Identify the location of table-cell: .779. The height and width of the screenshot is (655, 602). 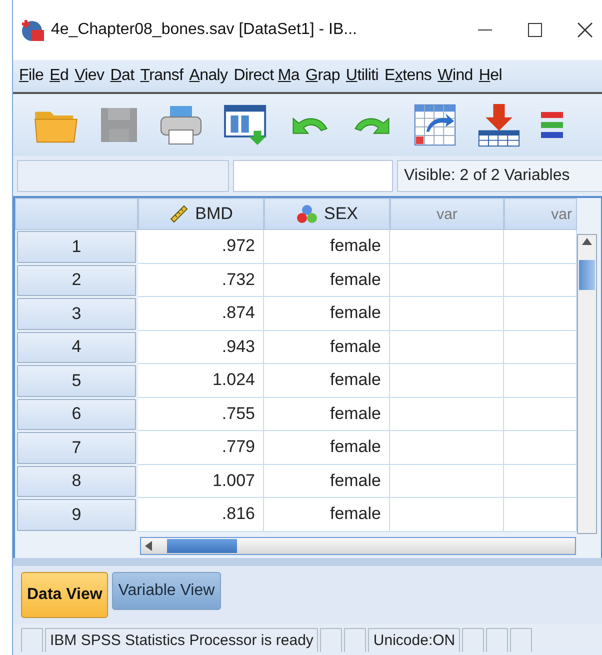
(201, 447).